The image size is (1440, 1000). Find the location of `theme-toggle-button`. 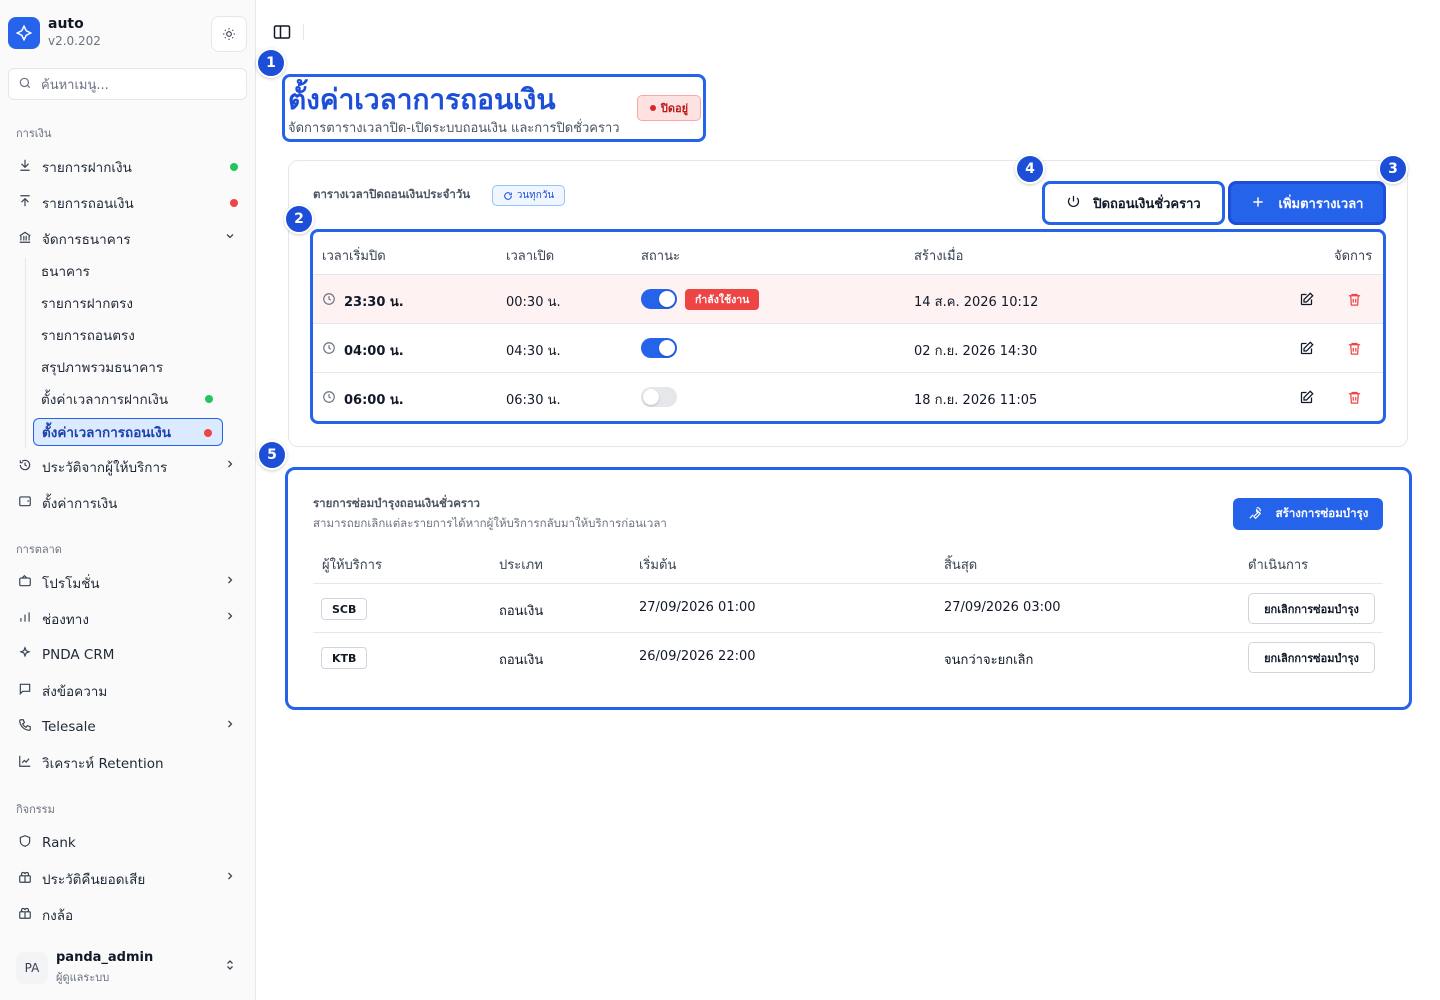

theme-toggle-button is located at coordinates (229, 34).